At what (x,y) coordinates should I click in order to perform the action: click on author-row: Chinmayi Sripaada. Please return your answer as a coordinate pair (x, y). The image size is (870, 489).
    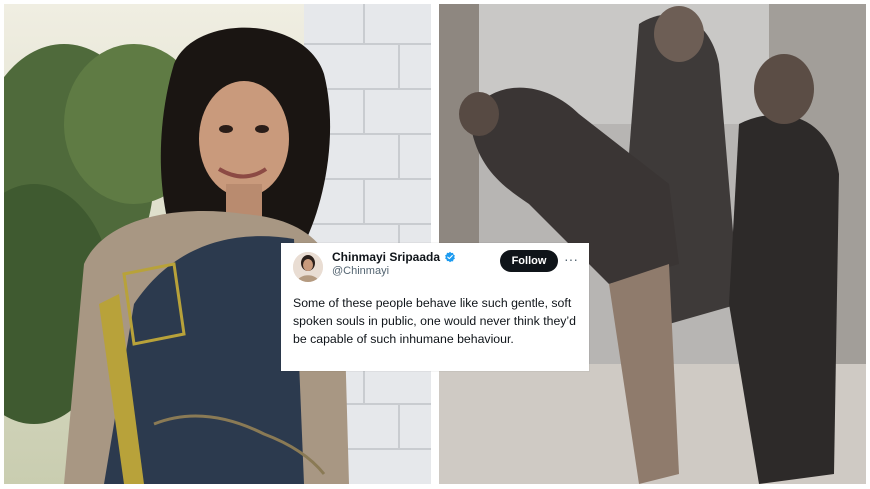
    Looking at the image, I should click on (394, 257).